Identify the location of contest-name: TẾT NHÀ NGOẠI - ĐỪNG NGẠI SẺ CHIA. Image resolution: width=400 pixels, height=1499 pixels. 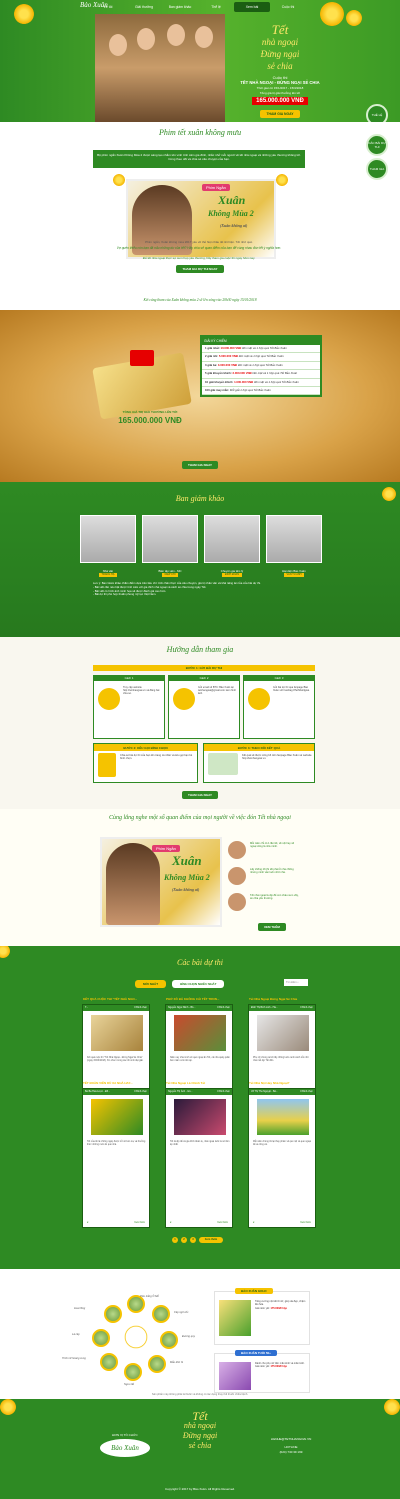
(280, 82).